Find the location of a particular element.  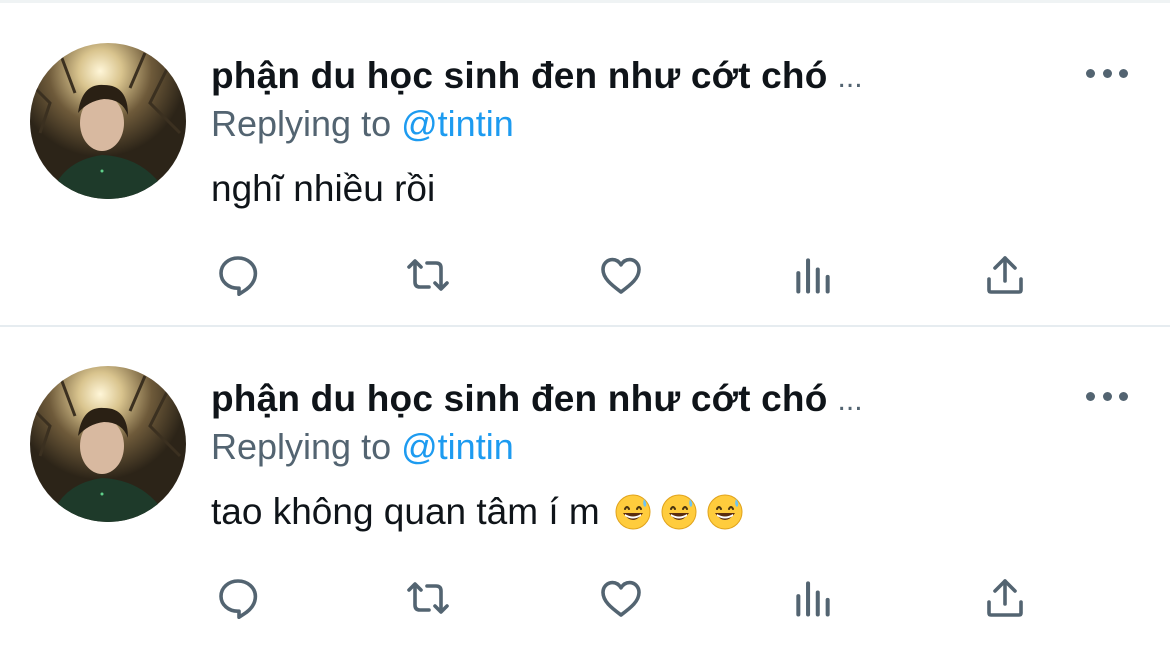

tweet-text-content: nghĩ nhiều rồi is located at coordinates (323, 188).